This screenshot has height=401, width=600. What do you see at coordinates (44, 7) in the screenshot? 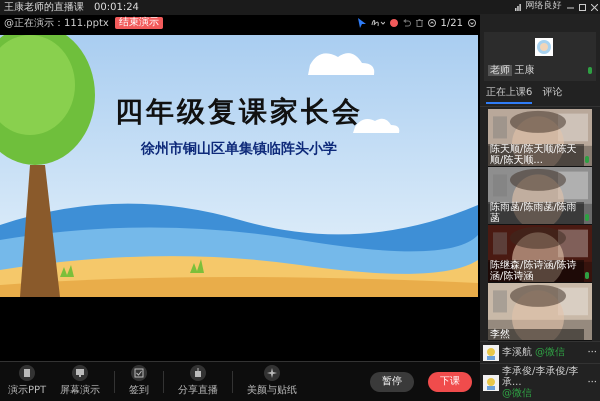
I see `window-title: 王康老师的直播课` at bounding box center [44, 7].